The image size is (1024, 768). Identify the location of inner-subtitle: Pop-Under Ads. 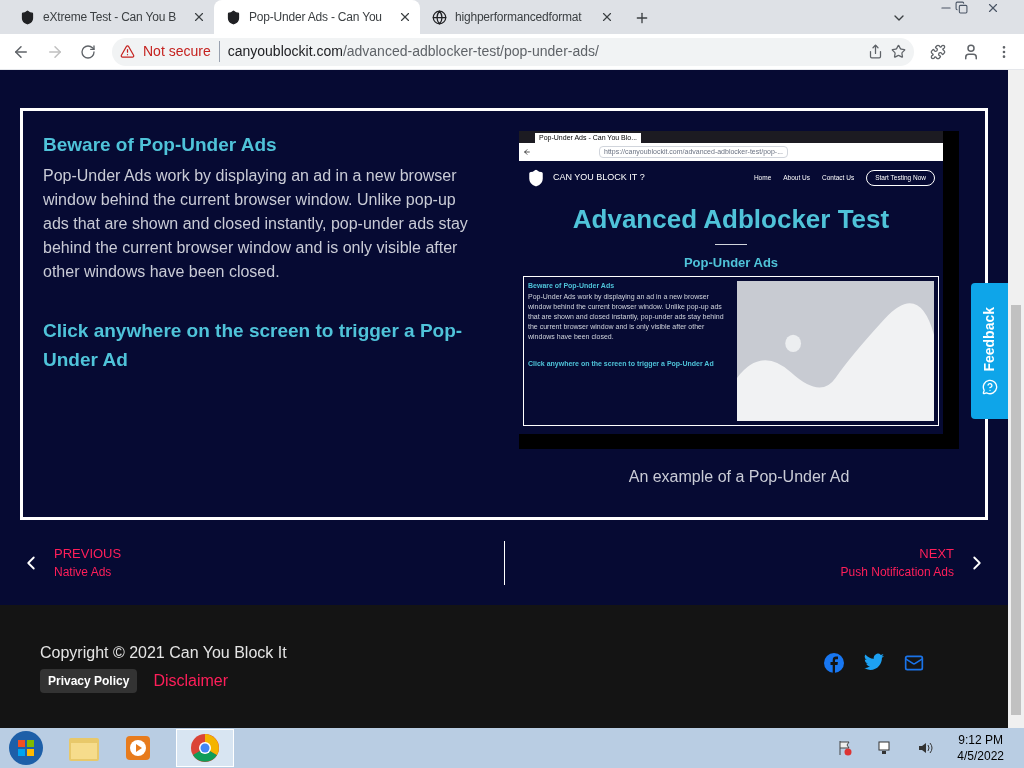
(731, 262).